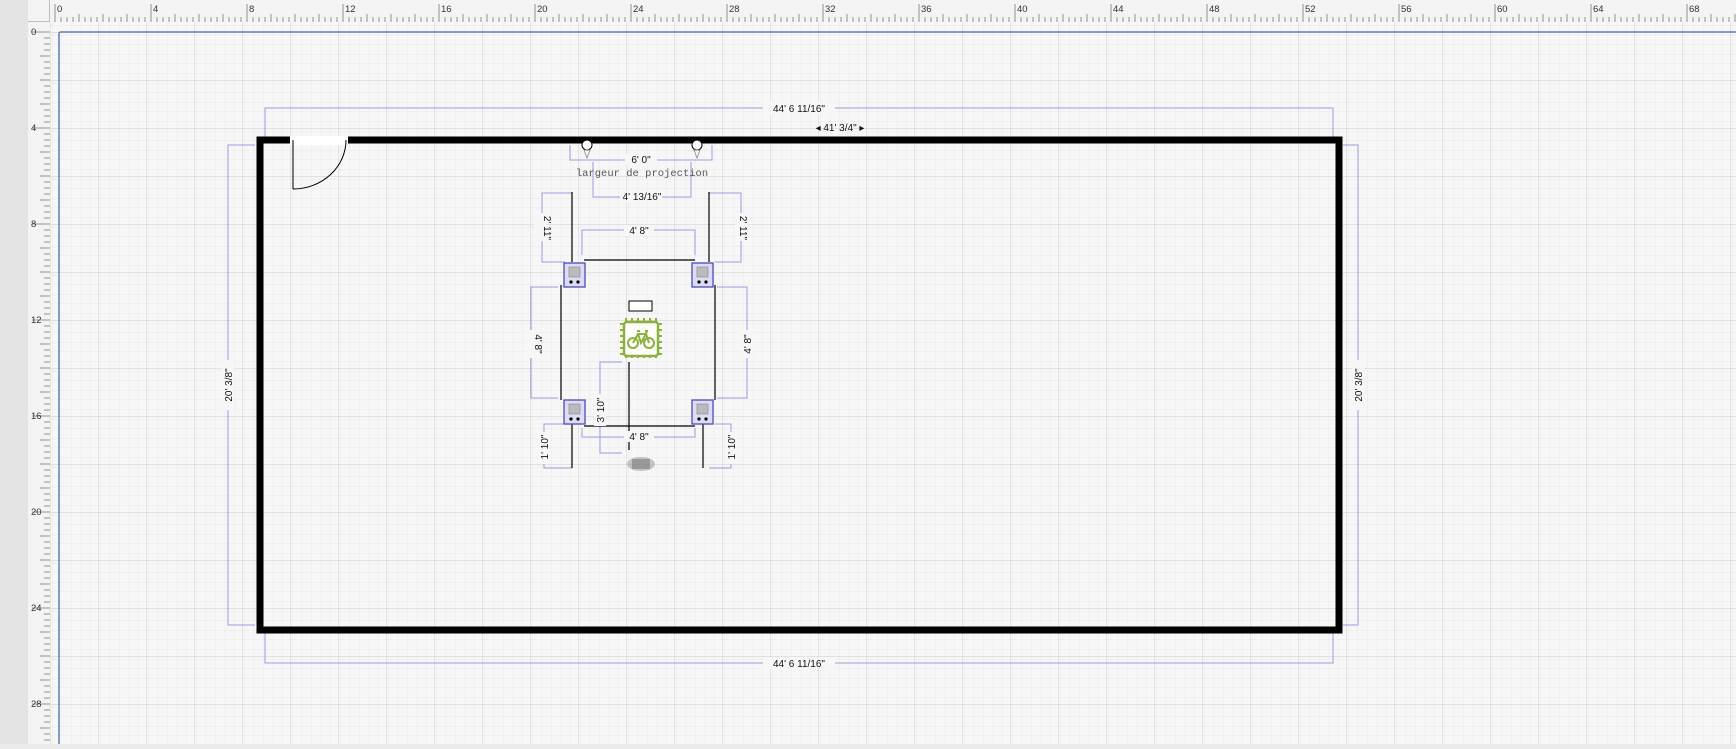 The image size is (1736, 749). Describe the element at coordinates (546, 228) in the screenshot. I see `dimension-left-top: 2' 11"` at that location.